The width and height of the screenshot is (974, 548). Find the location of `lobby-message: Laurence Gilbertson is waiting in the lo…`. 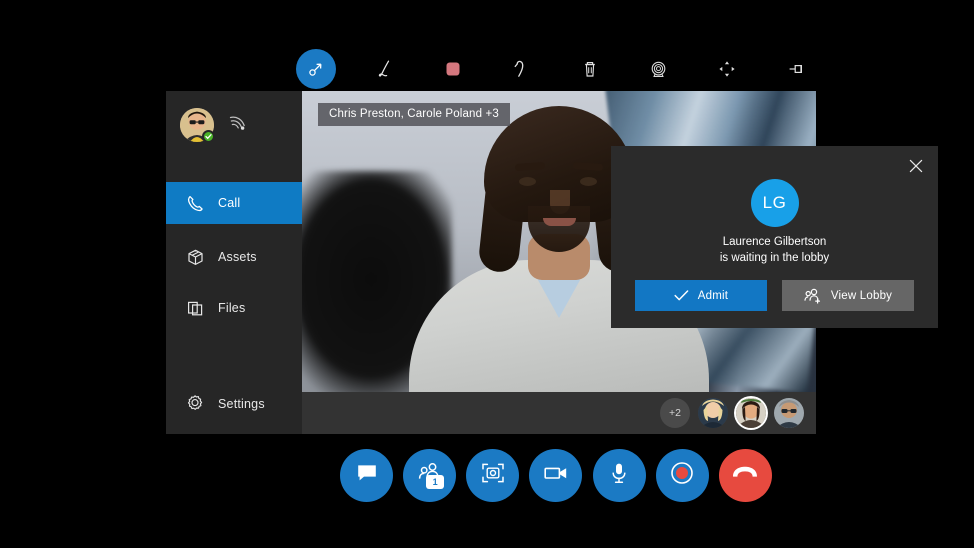

lobby-message: Laurence Gilbertson is waiting in the lo… is located at coordinates (774, 250).